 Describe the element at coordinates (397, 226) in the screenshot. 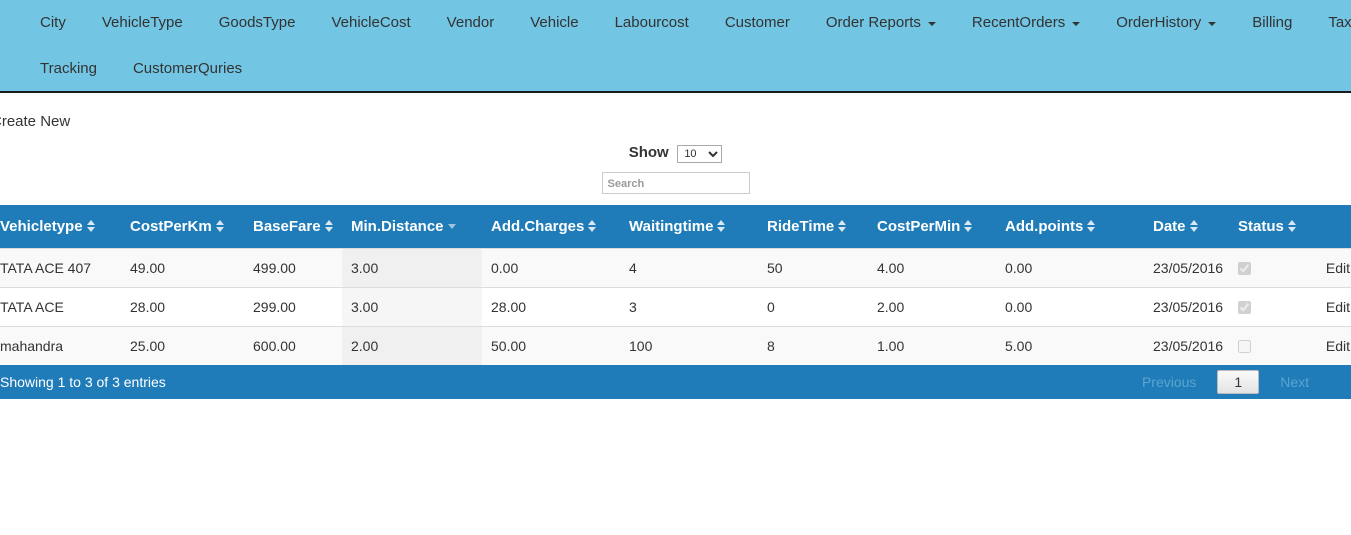

I see `column-header-label: Min.Distance` at that location.